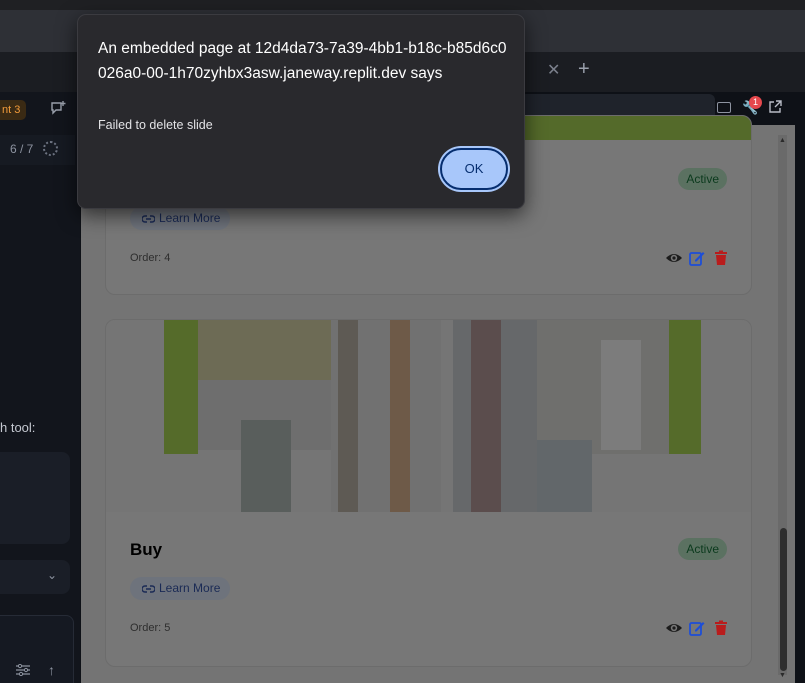  Describe the element at coordinates (146, 549) in the screenshot. I see `slide-title: Buy` at that location.